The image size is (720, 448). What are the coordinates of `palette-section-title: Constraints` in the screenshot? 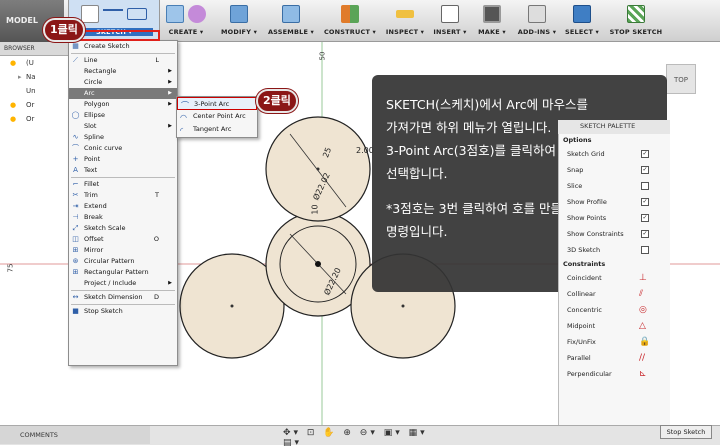 It's located at (614, 264).